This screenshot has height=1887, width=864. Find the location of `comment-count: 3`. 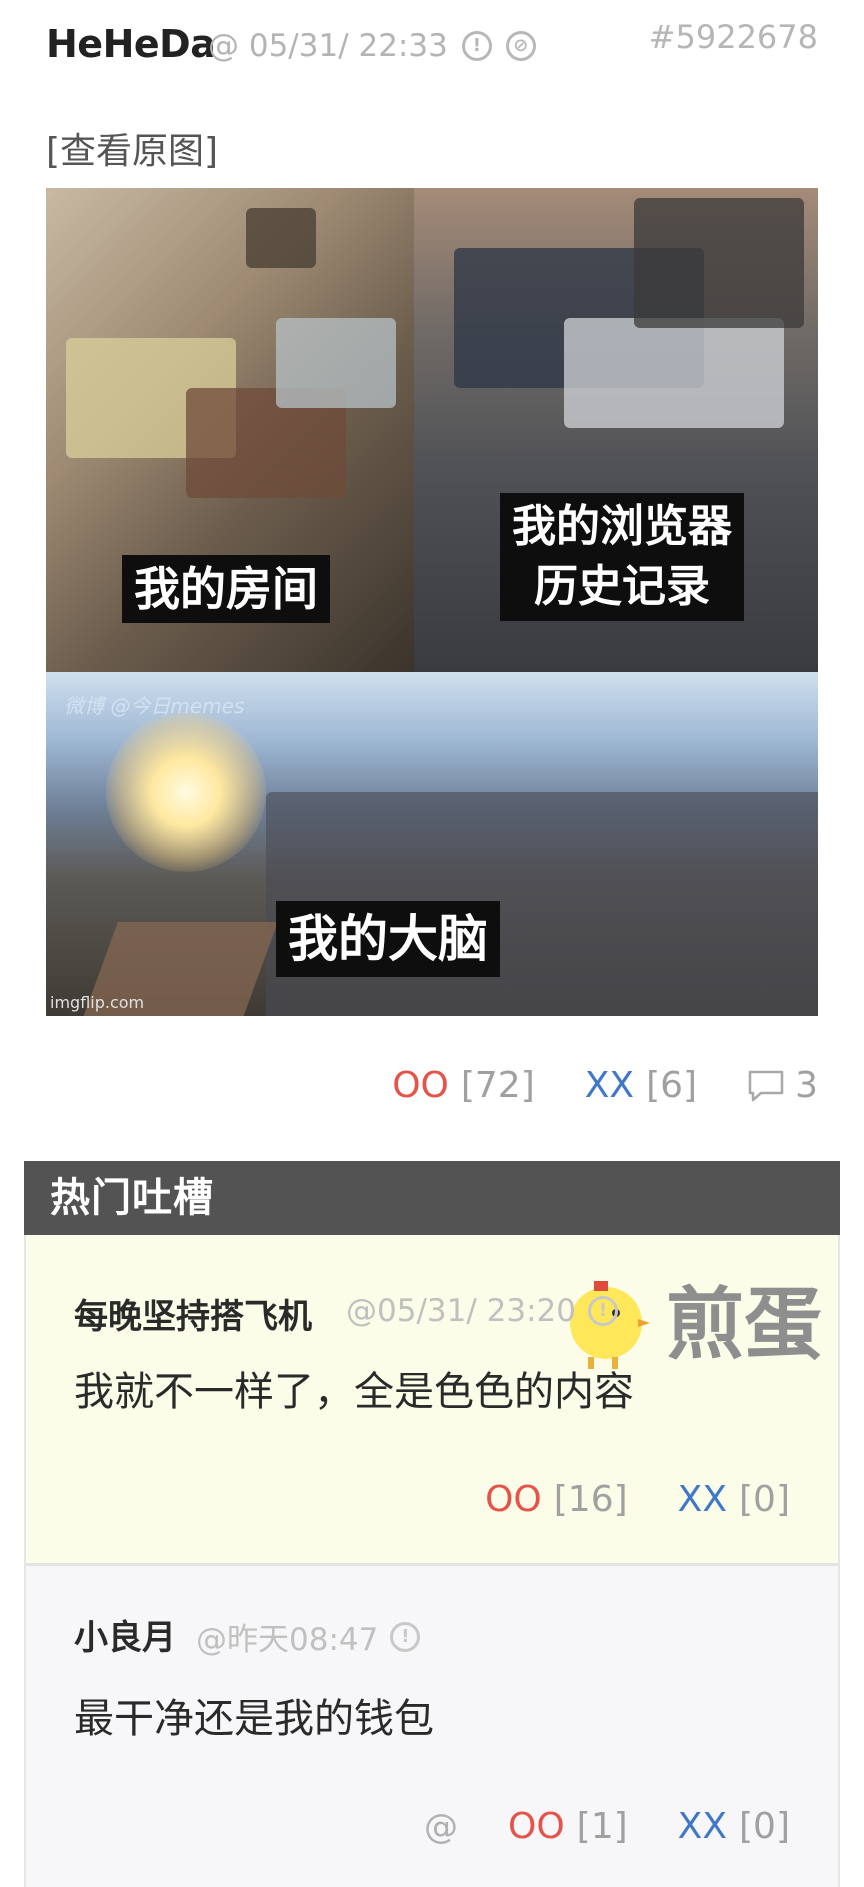

comment-count: 3 is located at coordinates (806, 1085).